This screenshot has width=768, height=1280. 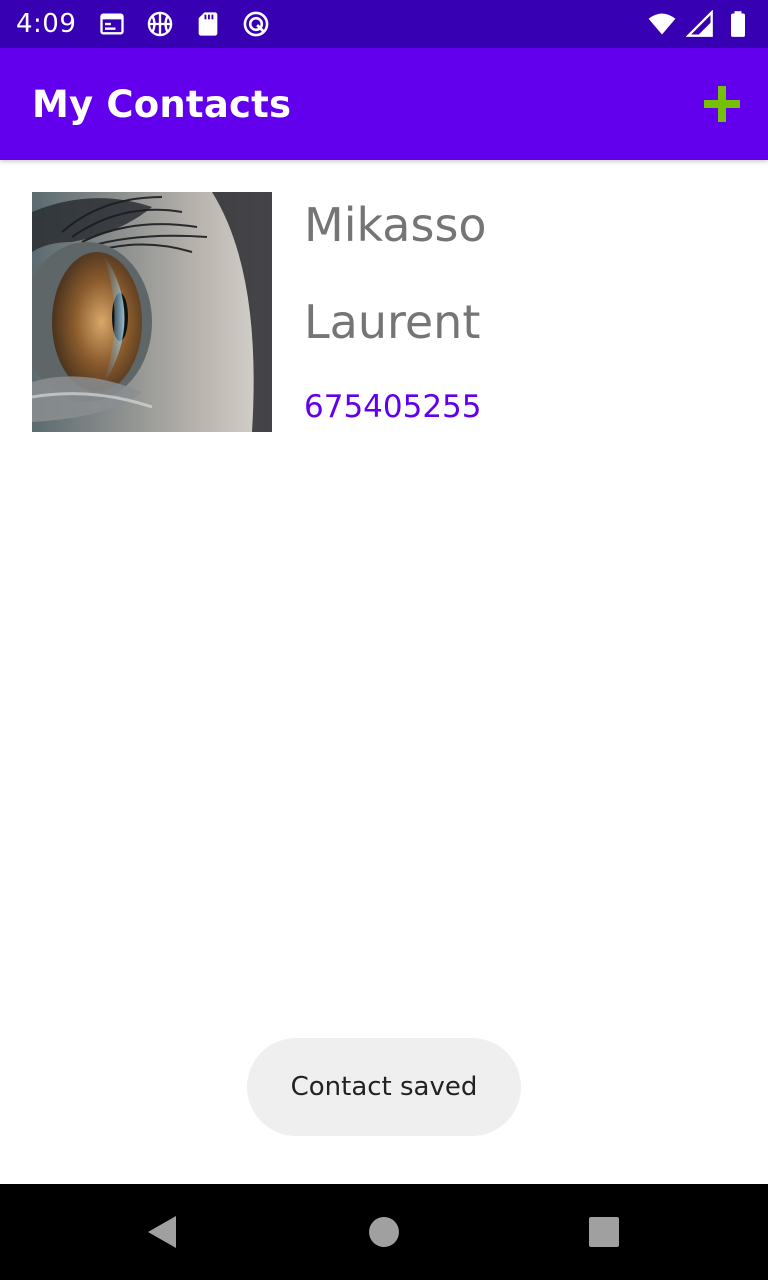 What do you see at coordinates (738, 24) in the screenshot?
I see `battery-icon` at bounding box center [738, 24].